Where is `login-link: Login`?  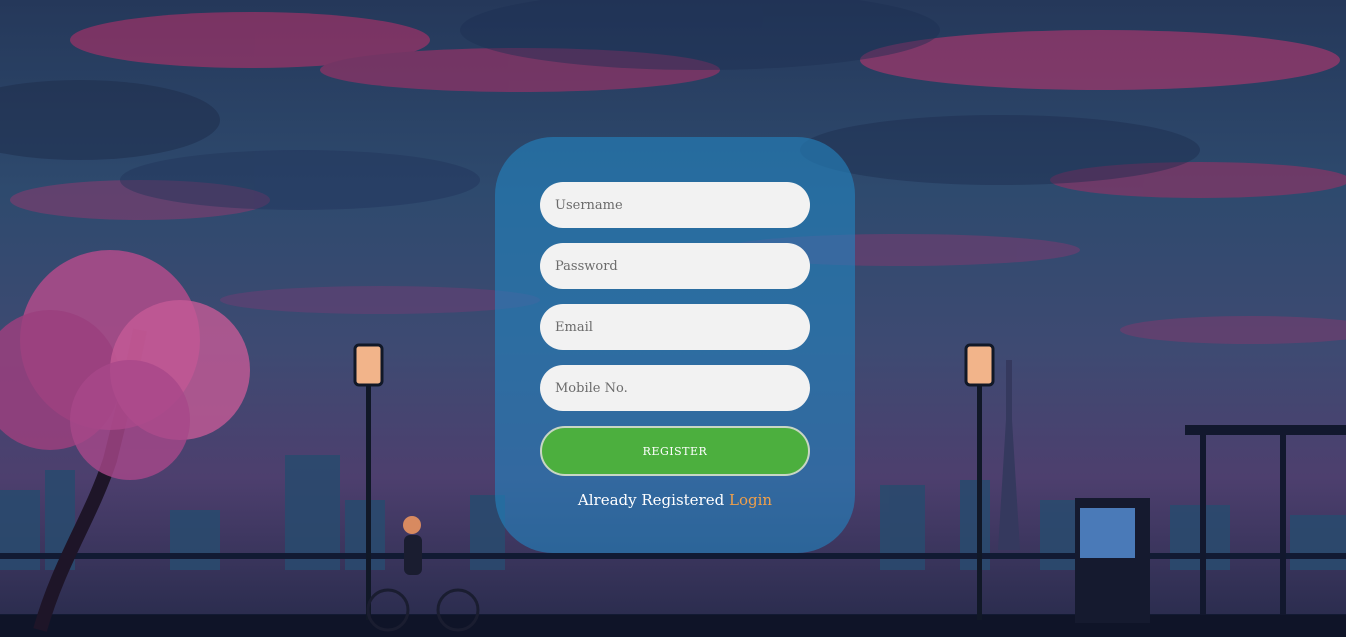
login-link: Login is located at coordinates (750, 500).